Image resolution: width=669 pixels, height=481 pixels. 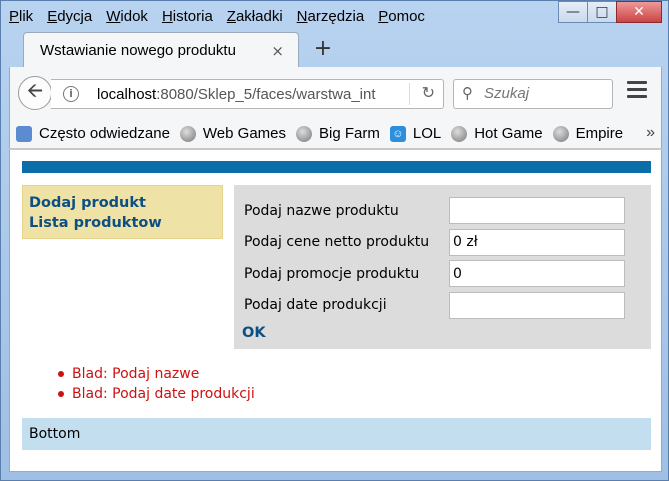 I want to click on window-controls: — □ ✕, so click(x=610, y=12).